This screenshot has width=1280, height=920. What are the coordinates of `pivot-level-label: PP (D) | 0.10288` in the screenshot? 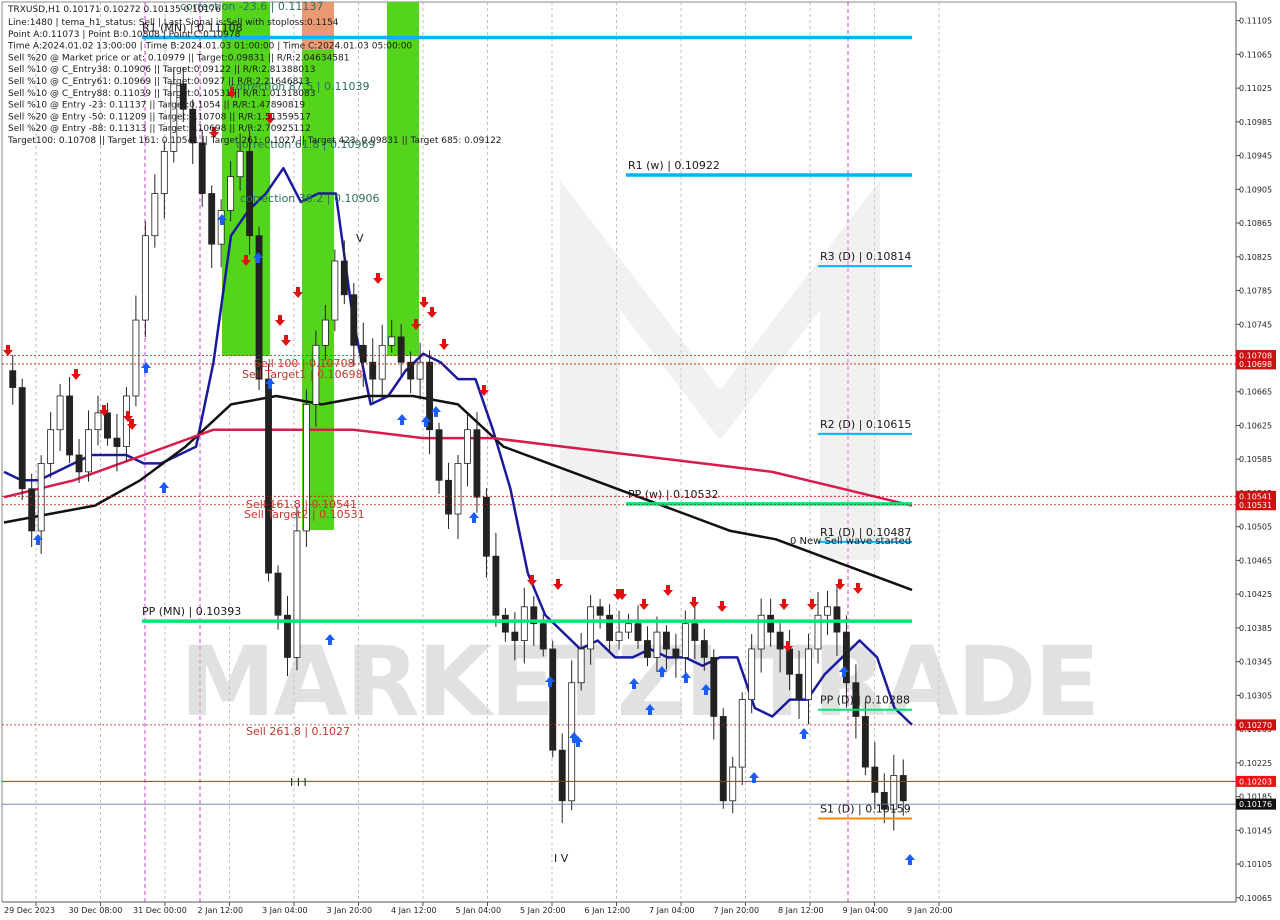 It's located at (865, 700).